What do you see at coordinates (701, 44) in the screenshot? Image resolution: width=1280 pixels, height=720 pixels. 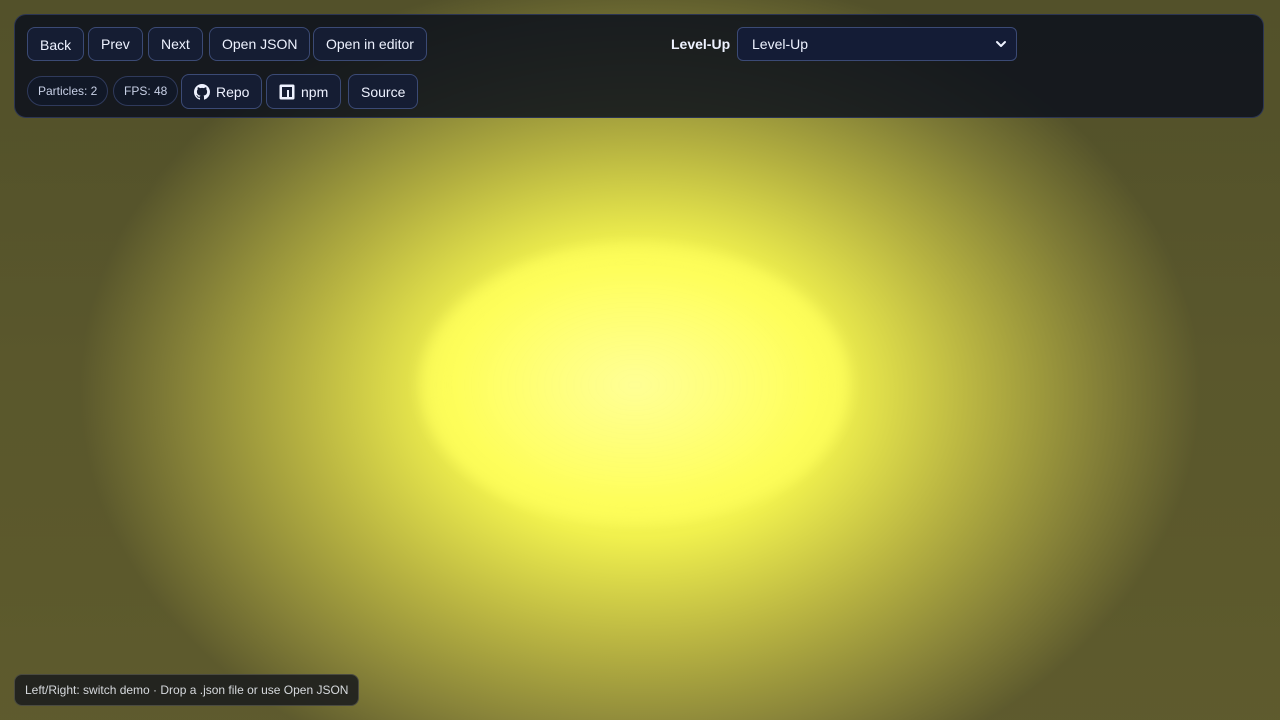 I see `demo-select-label: Level-Up` at bounding box center [701, 44].